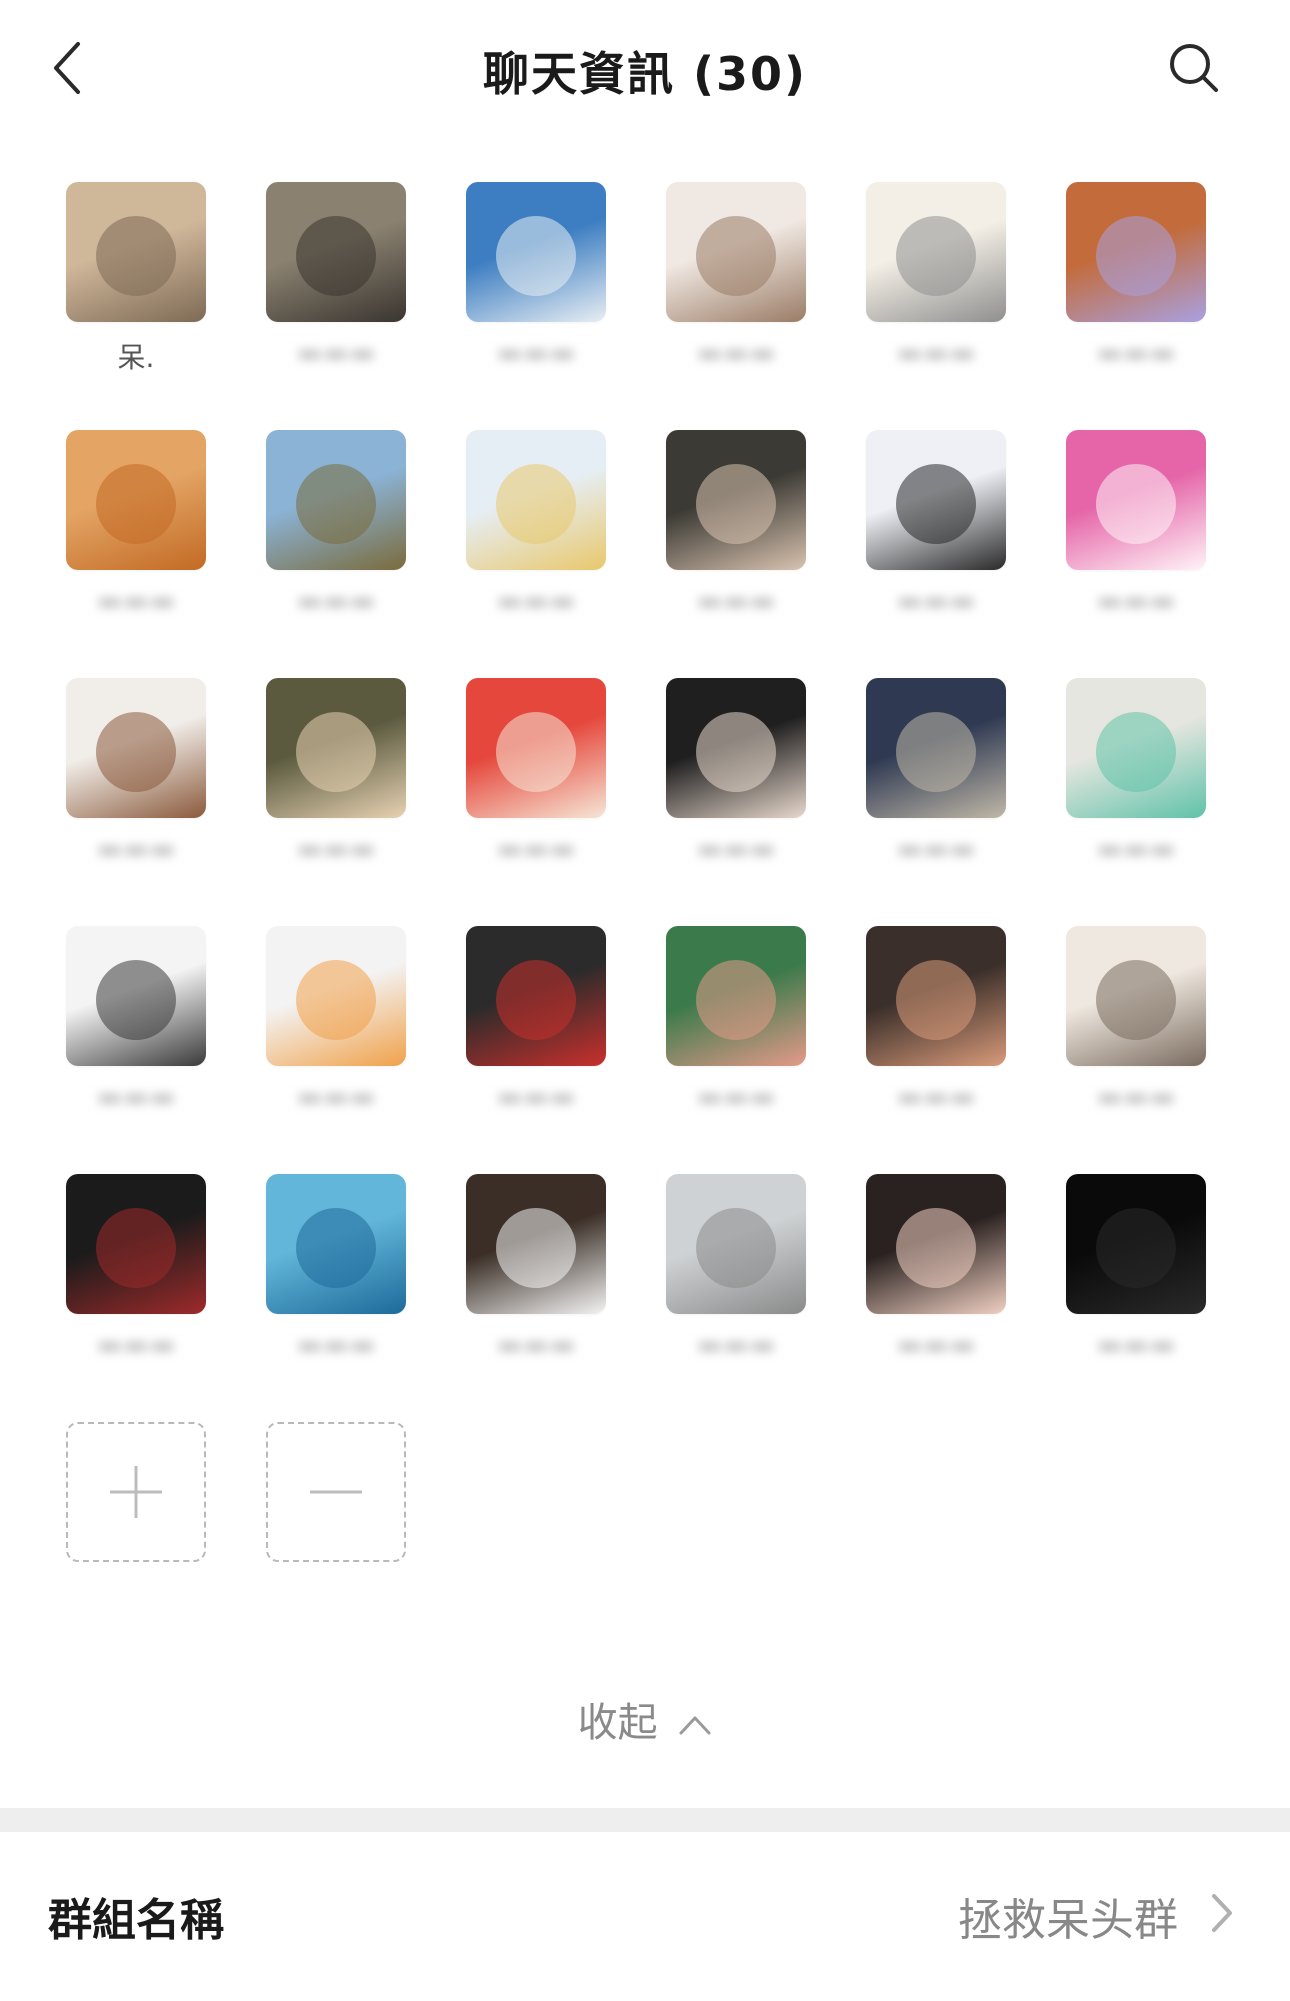 The height and width of the screenshot is (2001, 1290). I want to click on collapse-button: 收起, so click(645, 1719).